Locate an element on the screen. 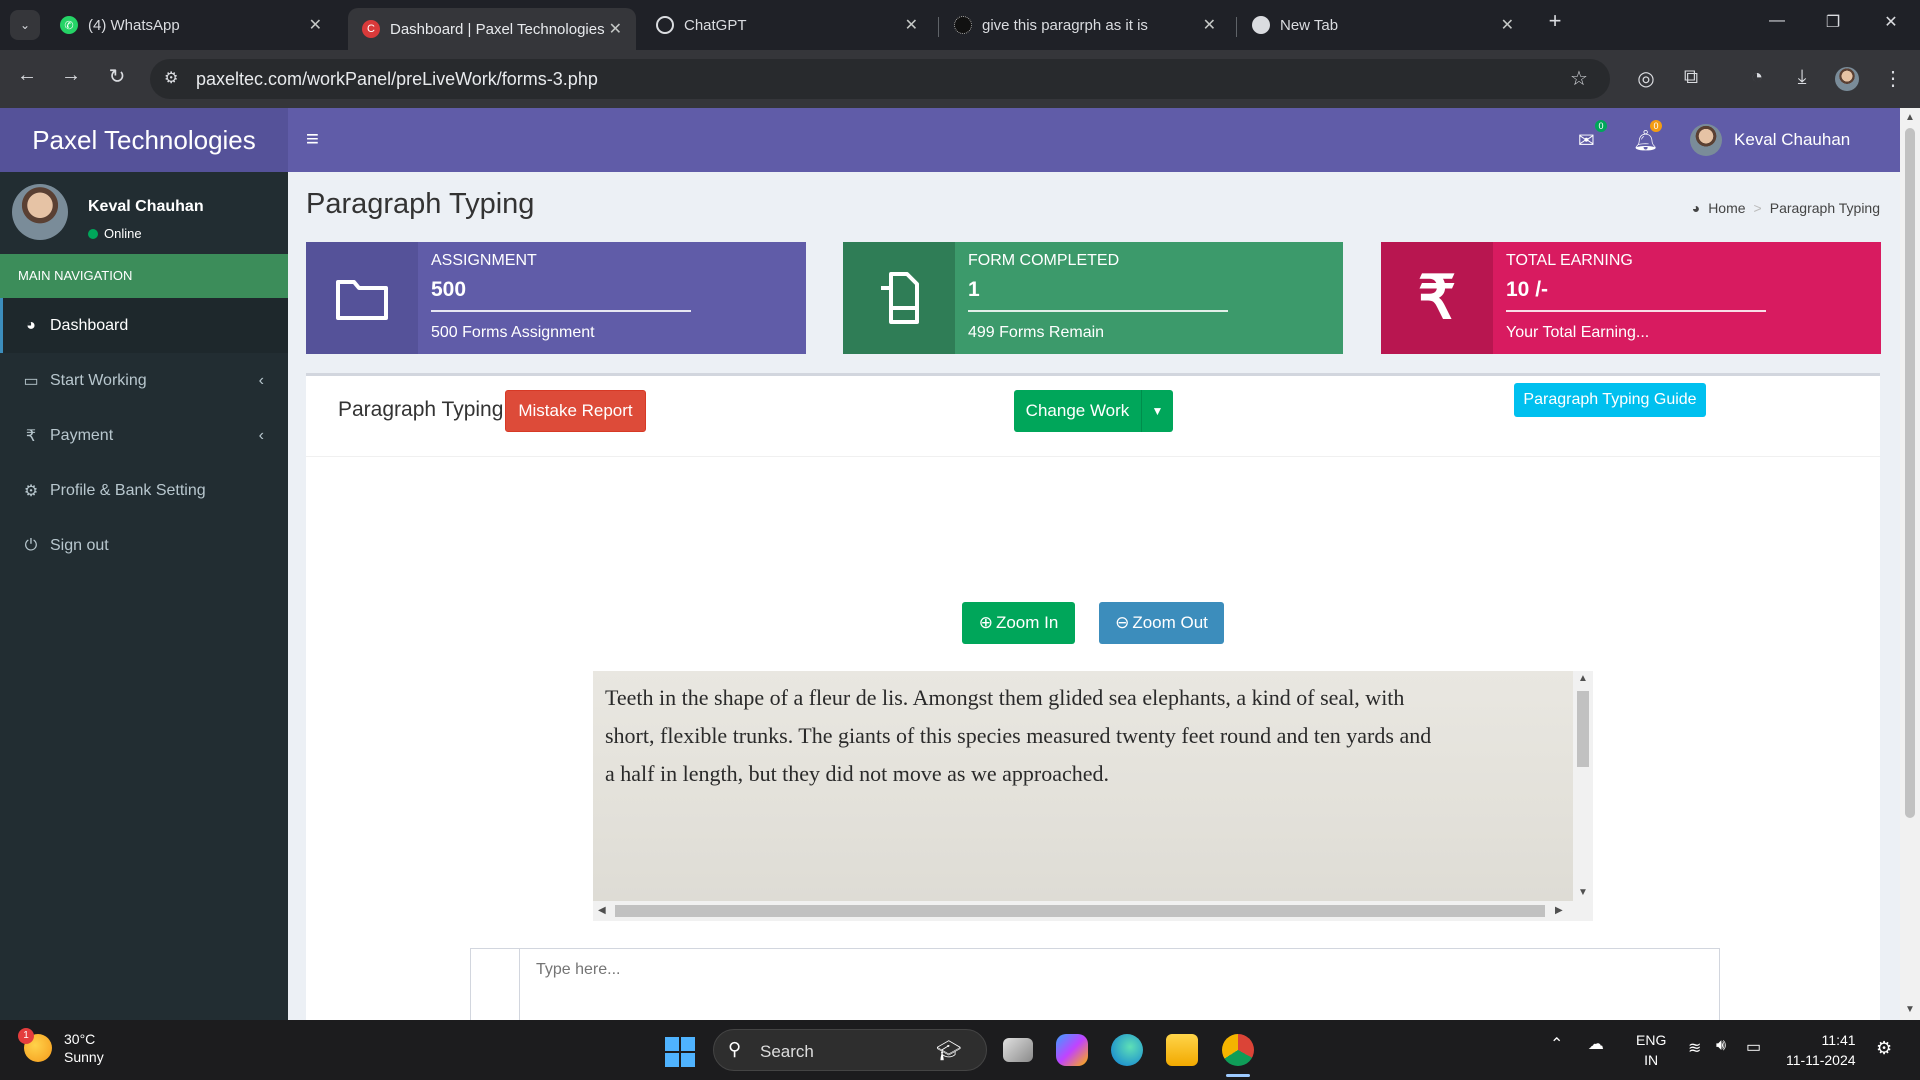 Image resolution: width=1920 pixels, height=1080 pixels. system-tray: ⌃ ☁ is located at coordinates (1577, 1044).